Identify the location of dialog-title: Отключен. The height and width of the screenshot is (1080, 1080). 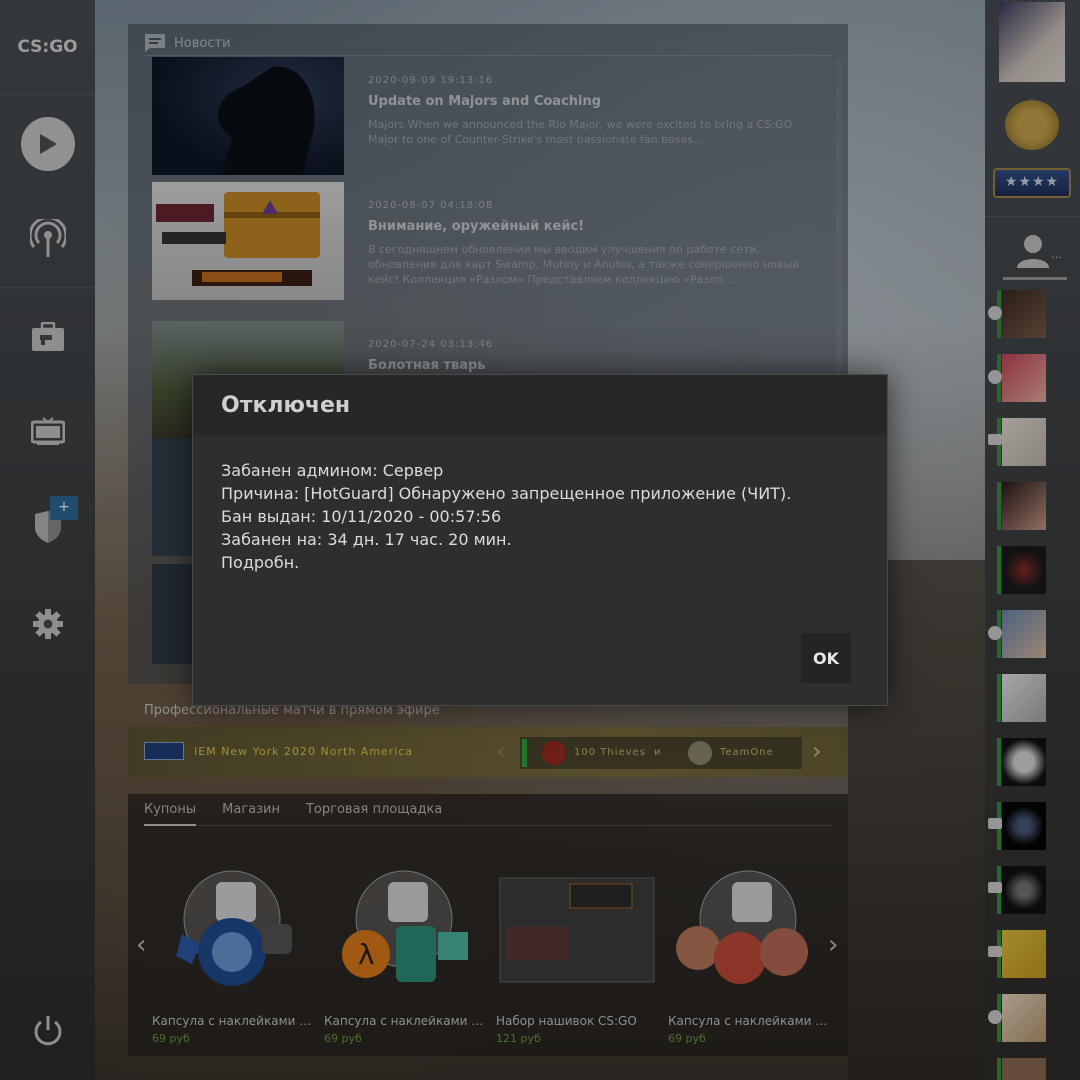
(286, 405).